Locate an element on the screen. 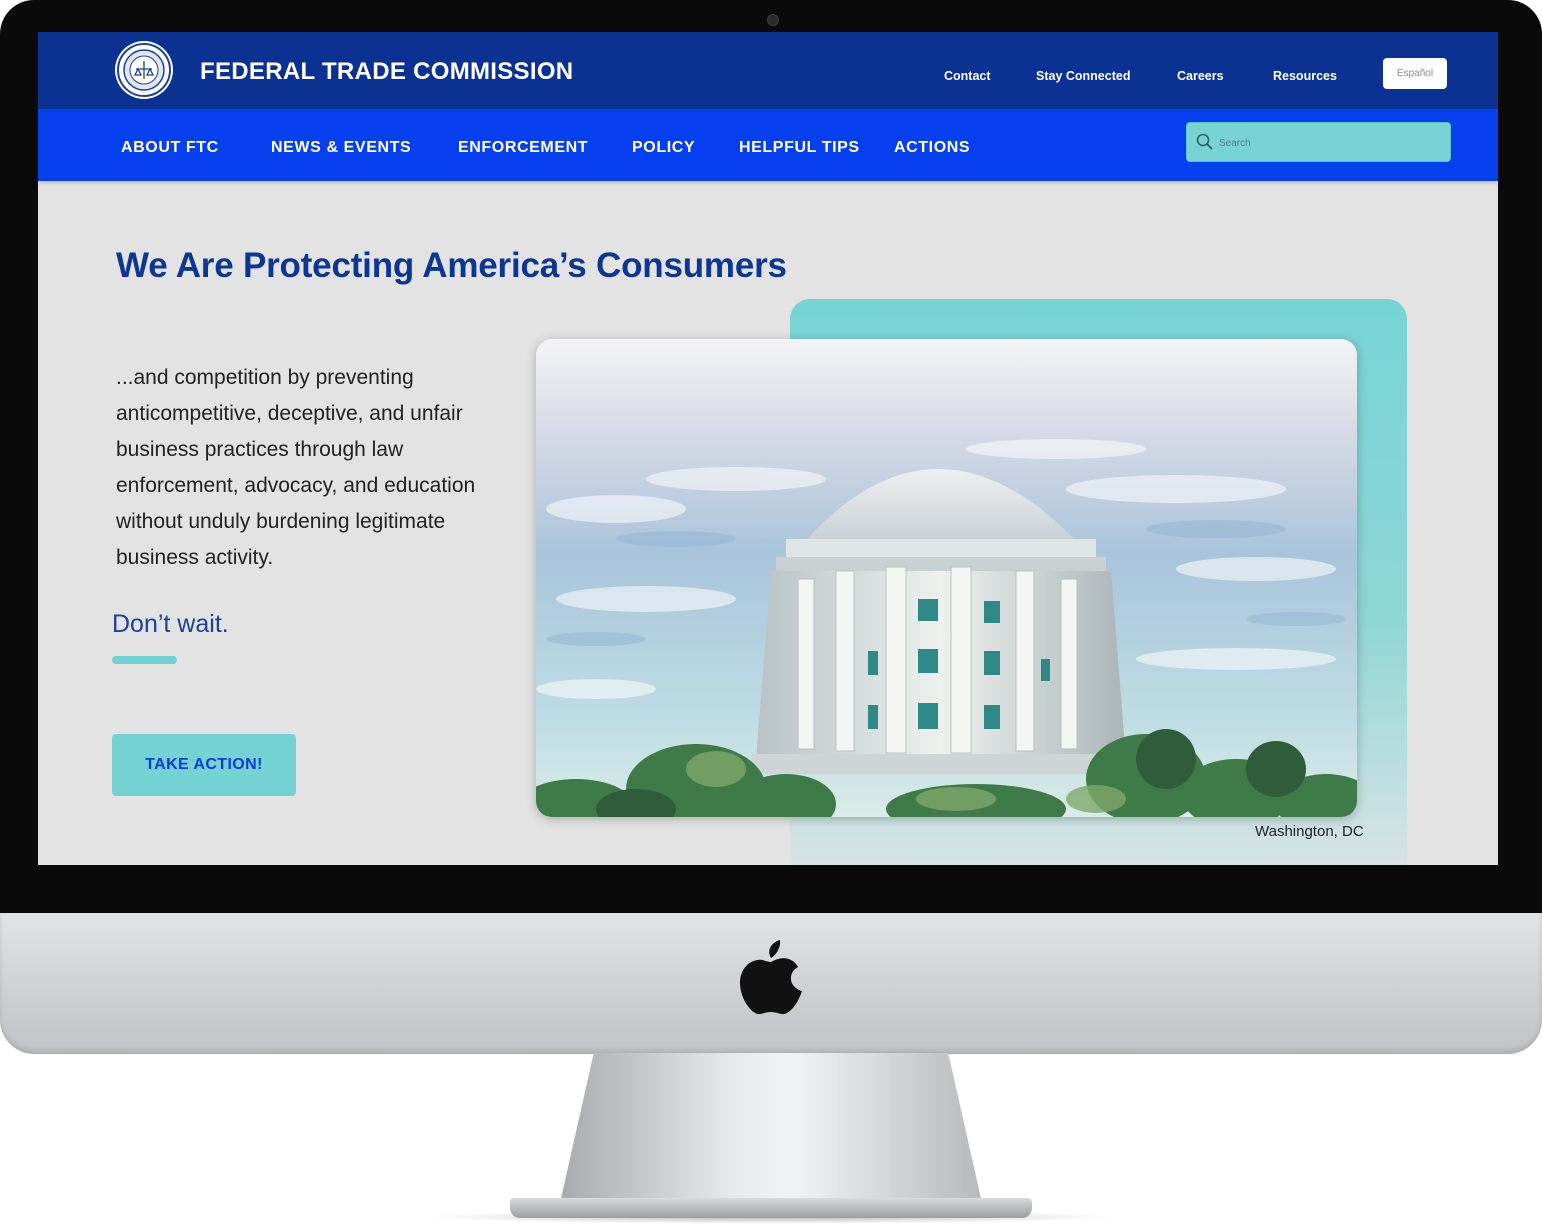  nav-about-ftc: ABOUT FTC is located at coordinates (170, 148).